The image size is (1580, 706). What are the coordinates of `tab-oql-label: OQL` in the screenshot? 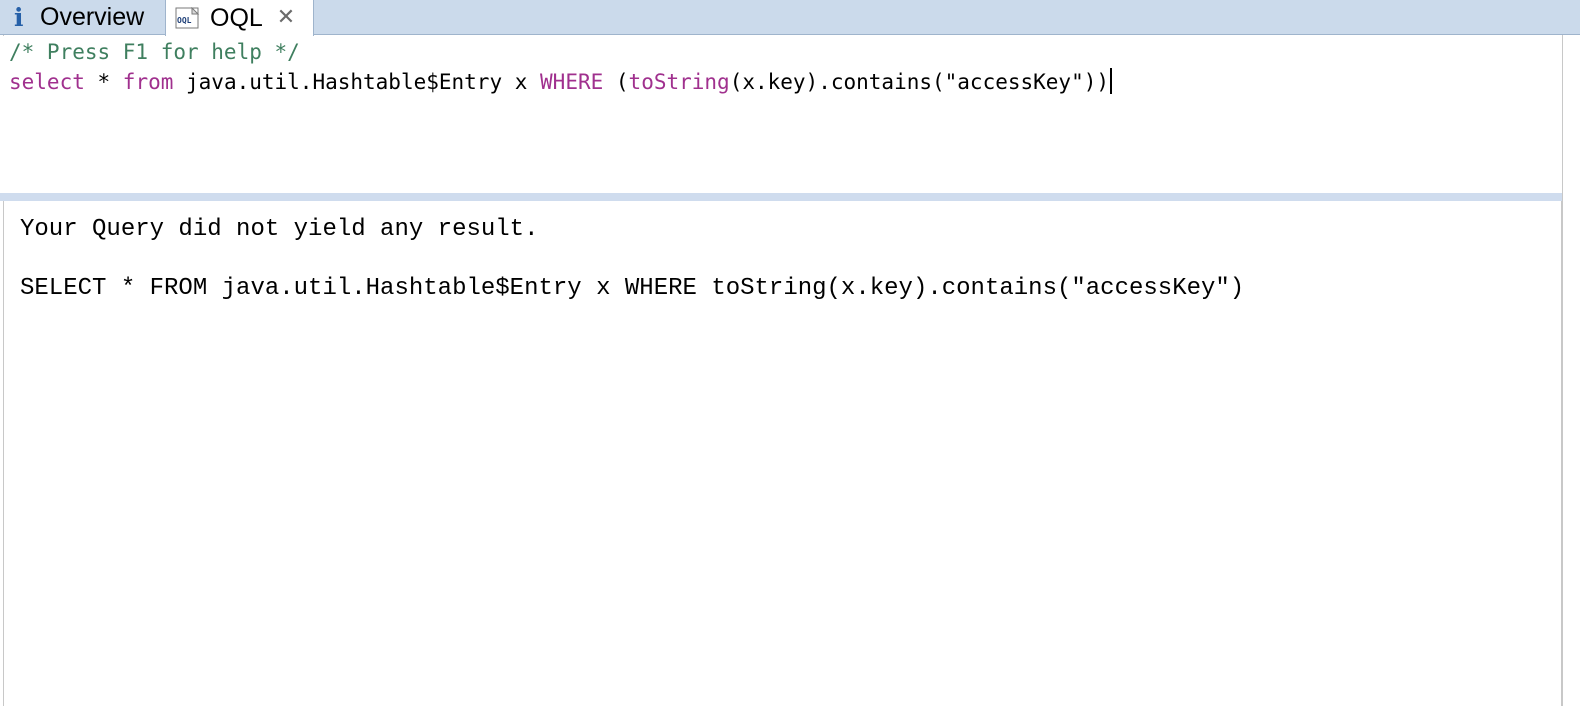 It's located at (236, 17).